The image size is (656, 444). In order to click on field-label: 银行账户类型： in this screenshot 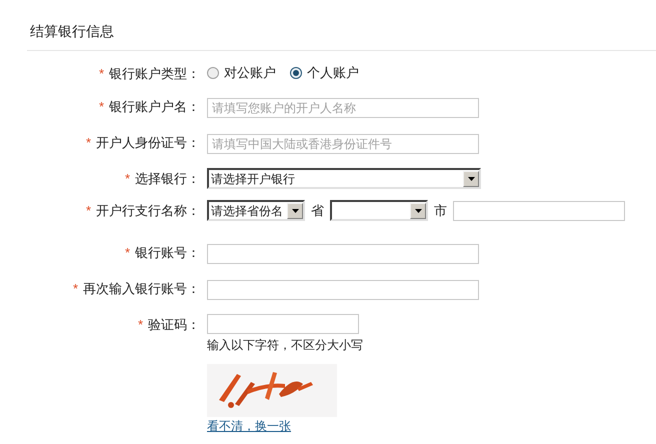, I will do `click(154, 73)`.